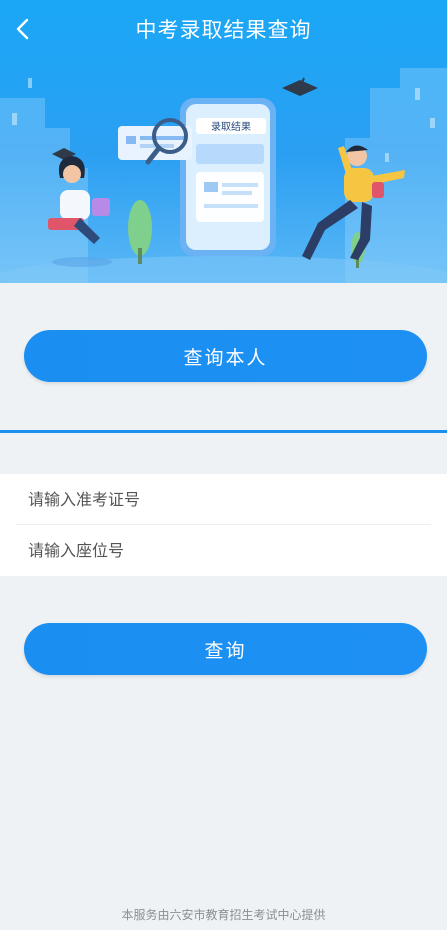  I want to click on query-form, so click(223, 525).